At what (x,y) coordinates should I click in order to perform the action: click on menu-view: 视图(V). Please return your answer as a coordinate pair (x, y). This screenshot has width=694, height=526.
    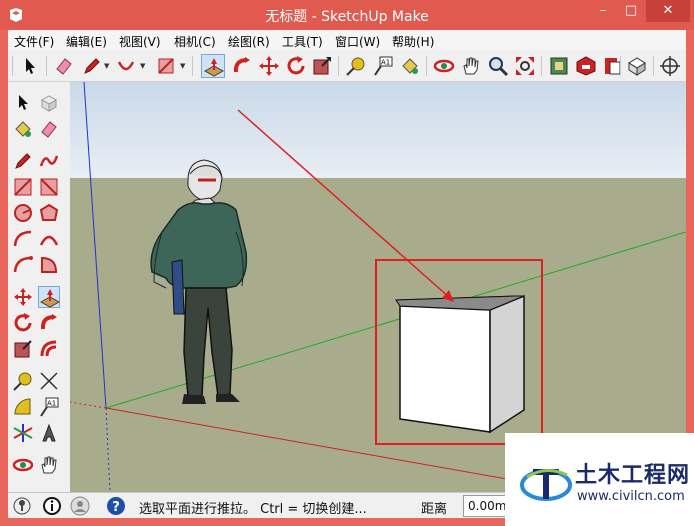
    Looking at the image, I should click on (140, 41).